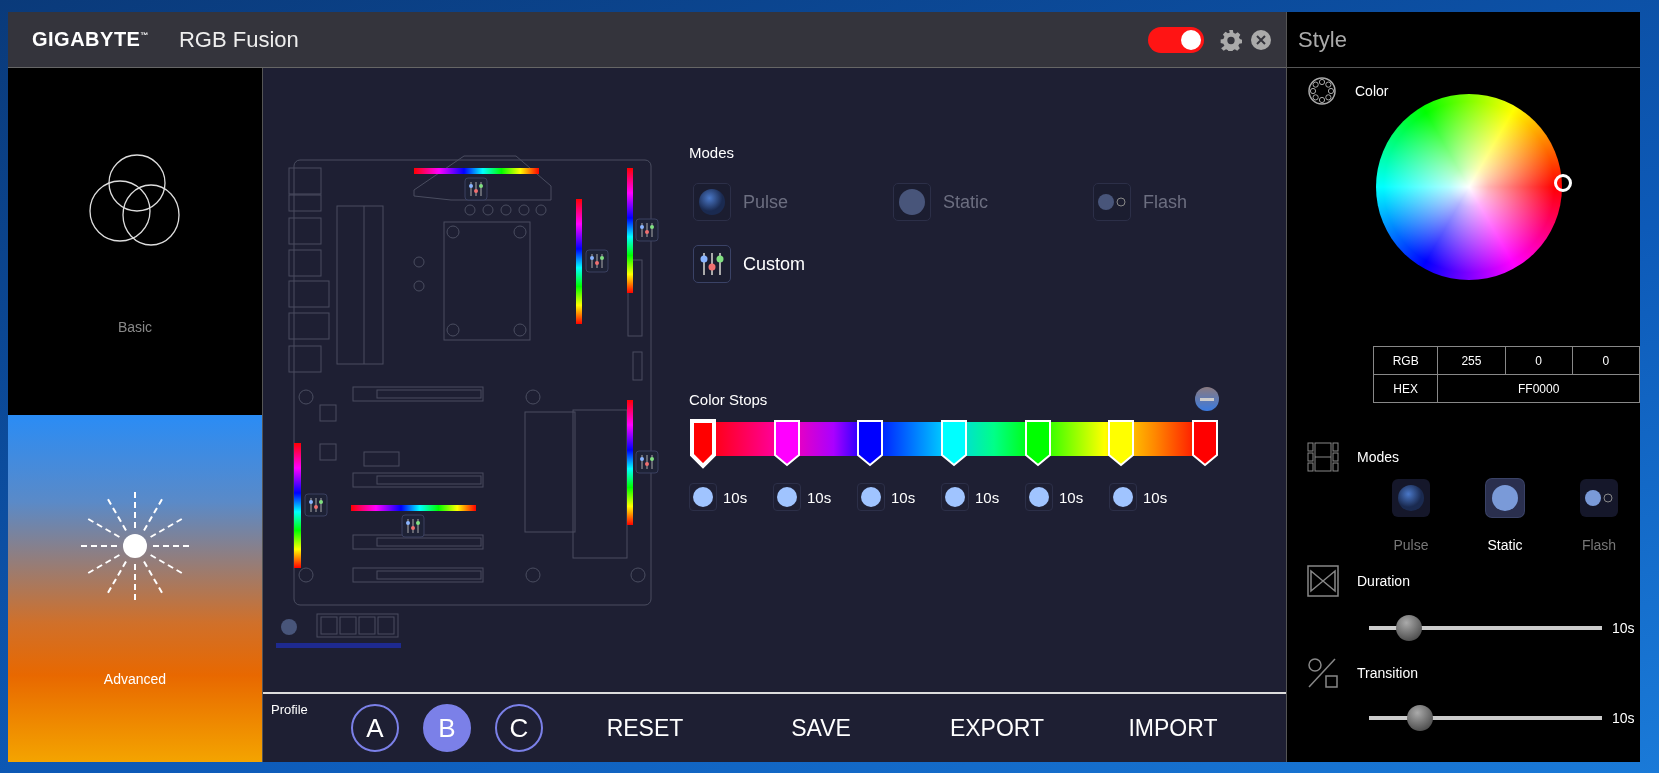 The width and height of the screenshot is (1659, 773). I want to click on color-ring-icon, so click(1322, 91).